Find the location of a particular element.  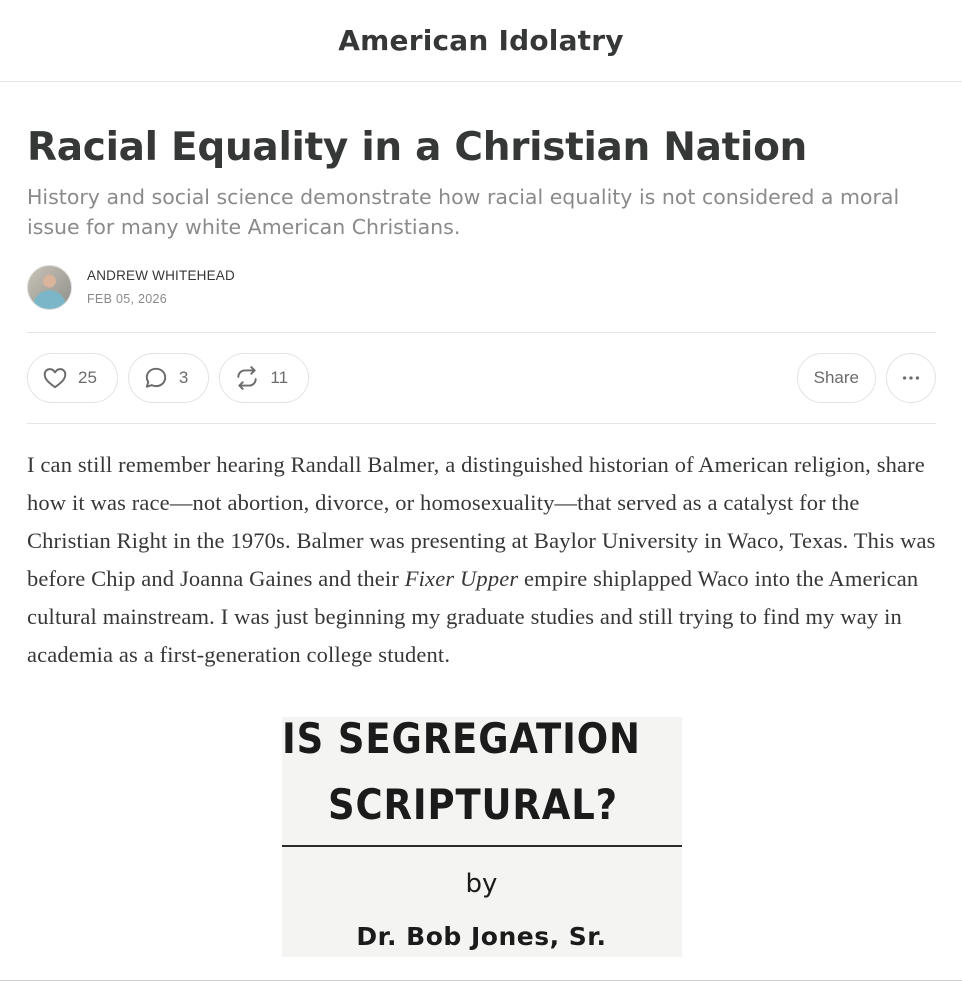

image-by: by is located at coordinates (481, 884).